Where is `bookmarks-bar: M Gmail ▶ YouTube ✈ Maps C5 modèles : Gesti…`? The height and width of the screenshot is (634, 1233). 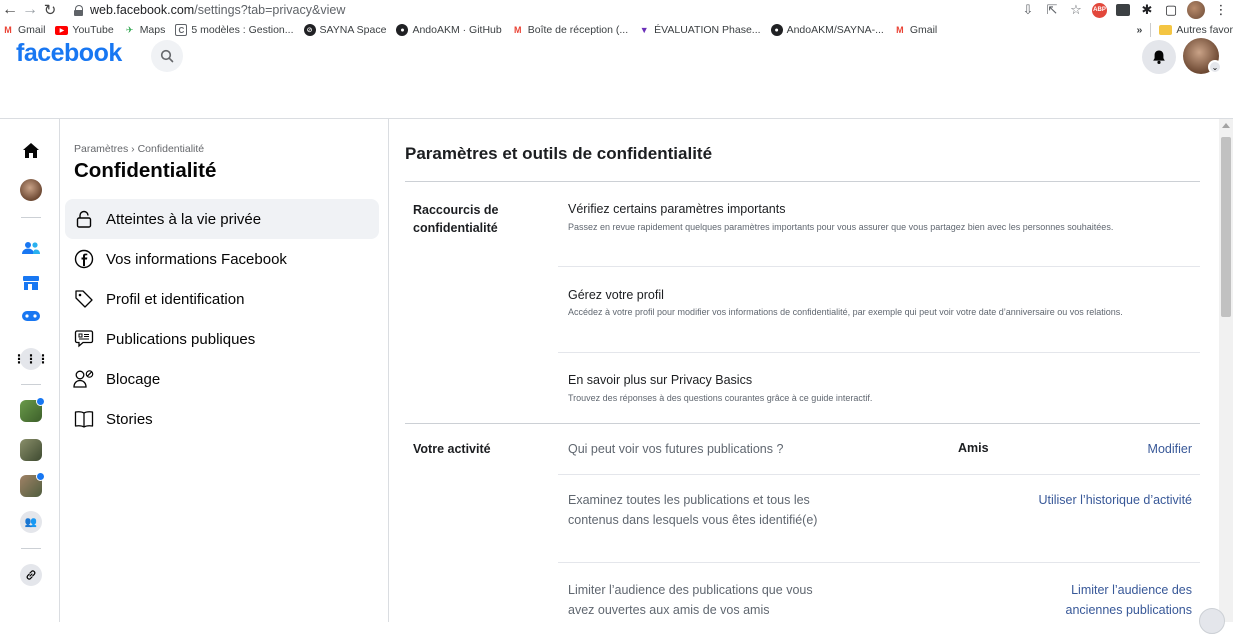
bookmarks-bar: M Gmail ▶ YouTube ✈ Maps C5 modèles : Gesti… is located at coordinates (616, 30).